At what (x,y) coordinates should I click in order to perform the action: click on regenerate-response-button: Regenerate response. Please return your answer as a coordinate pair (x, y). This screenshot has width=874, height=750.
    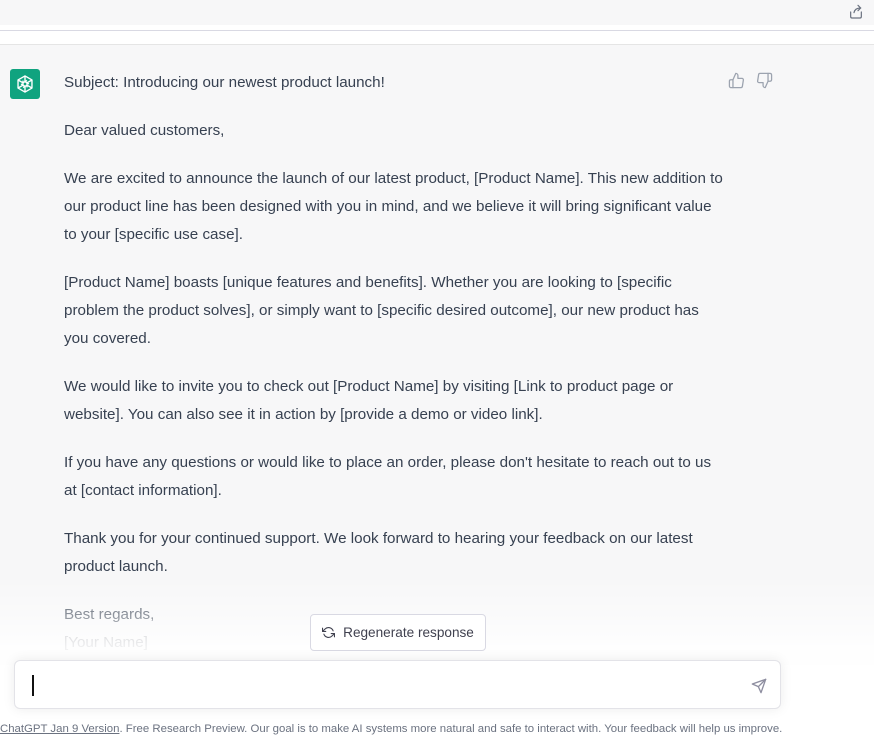
    Looking at the image, I should click on (398, 632).